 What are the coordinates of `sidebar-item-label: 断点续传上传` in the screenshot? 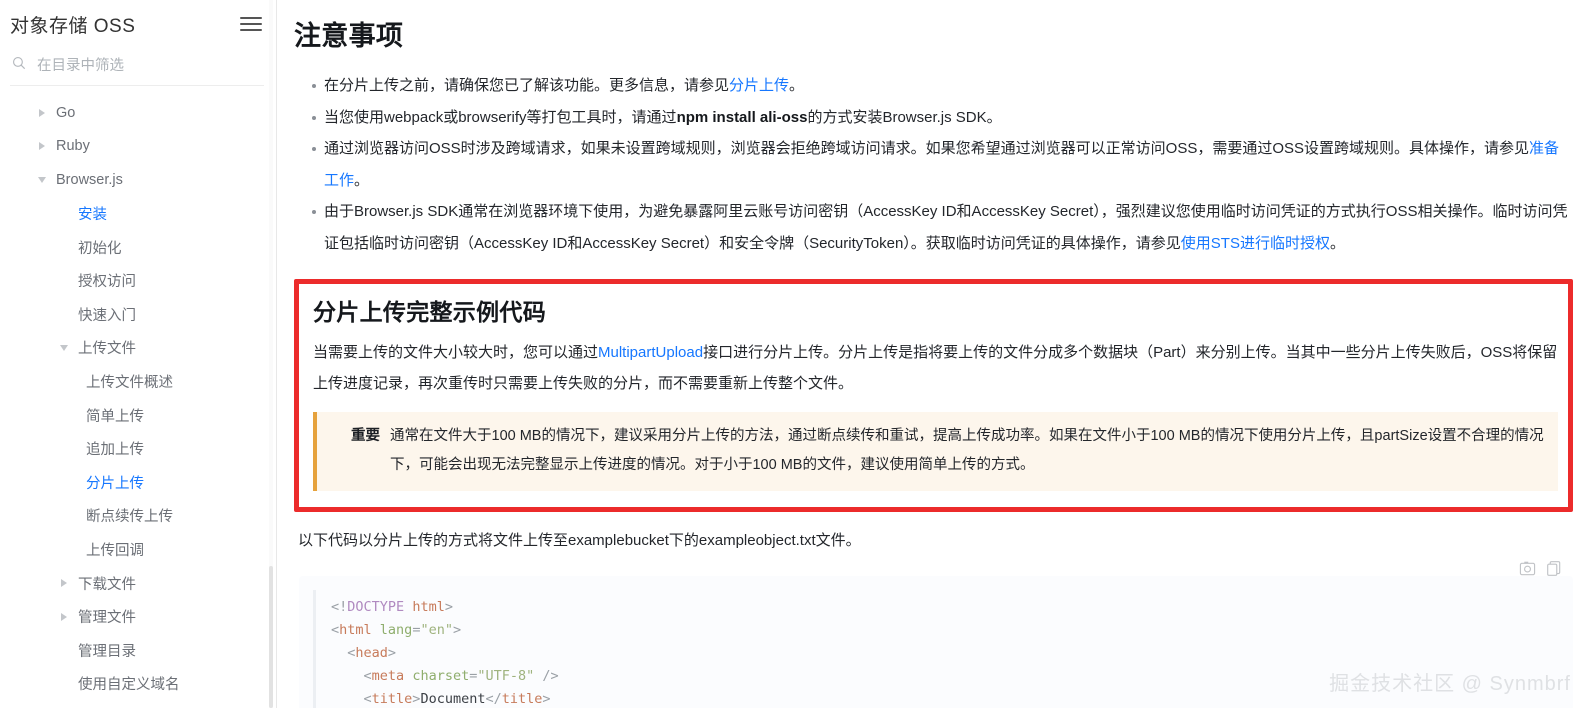 It's located at (129, 517).